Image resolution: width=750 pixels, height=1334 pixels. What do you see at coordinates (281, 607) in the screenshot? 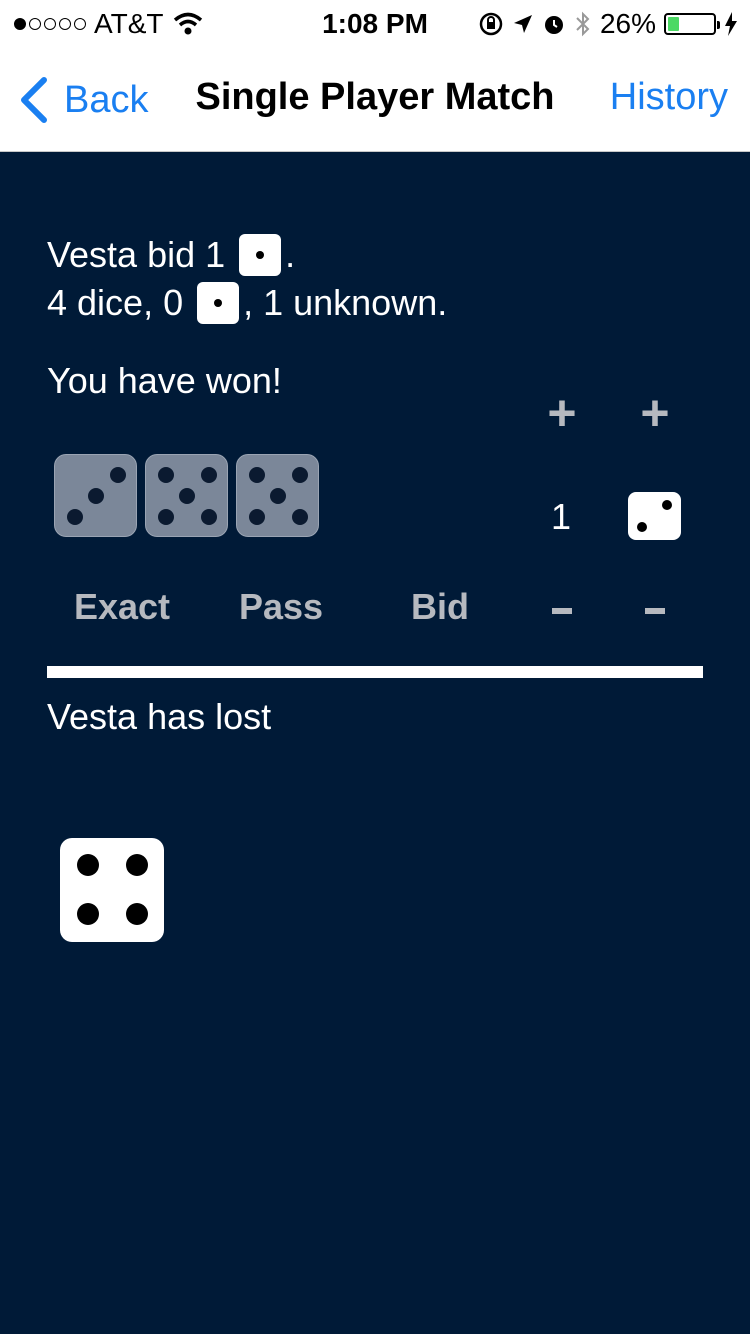
I see `pass-button: Pass` at bounding box center [281, 607].